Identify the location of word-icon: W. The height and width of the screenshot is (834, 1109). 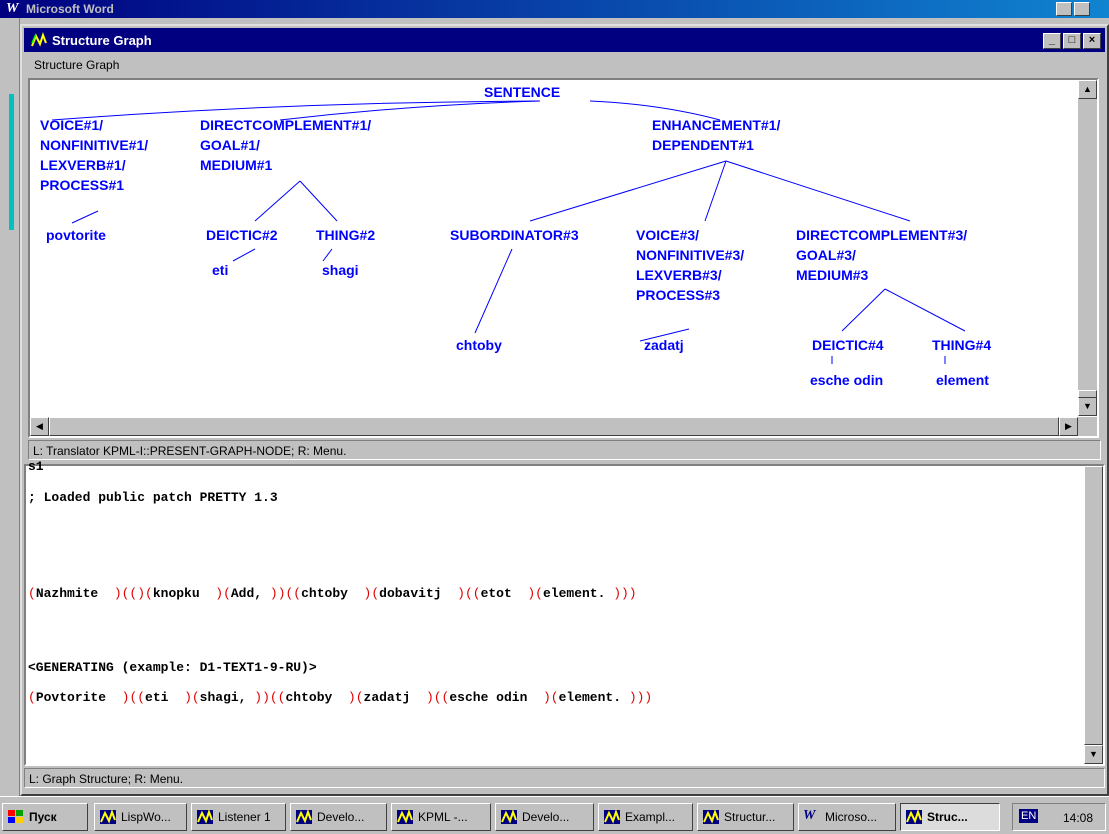
(809, 815).